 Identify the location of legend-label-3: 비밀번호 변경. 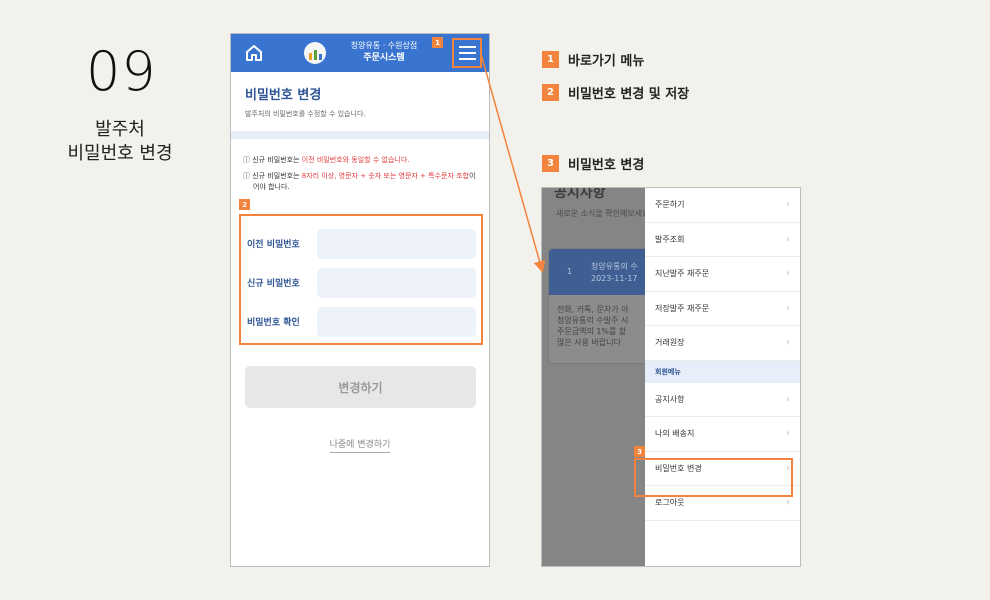
(606, 165).